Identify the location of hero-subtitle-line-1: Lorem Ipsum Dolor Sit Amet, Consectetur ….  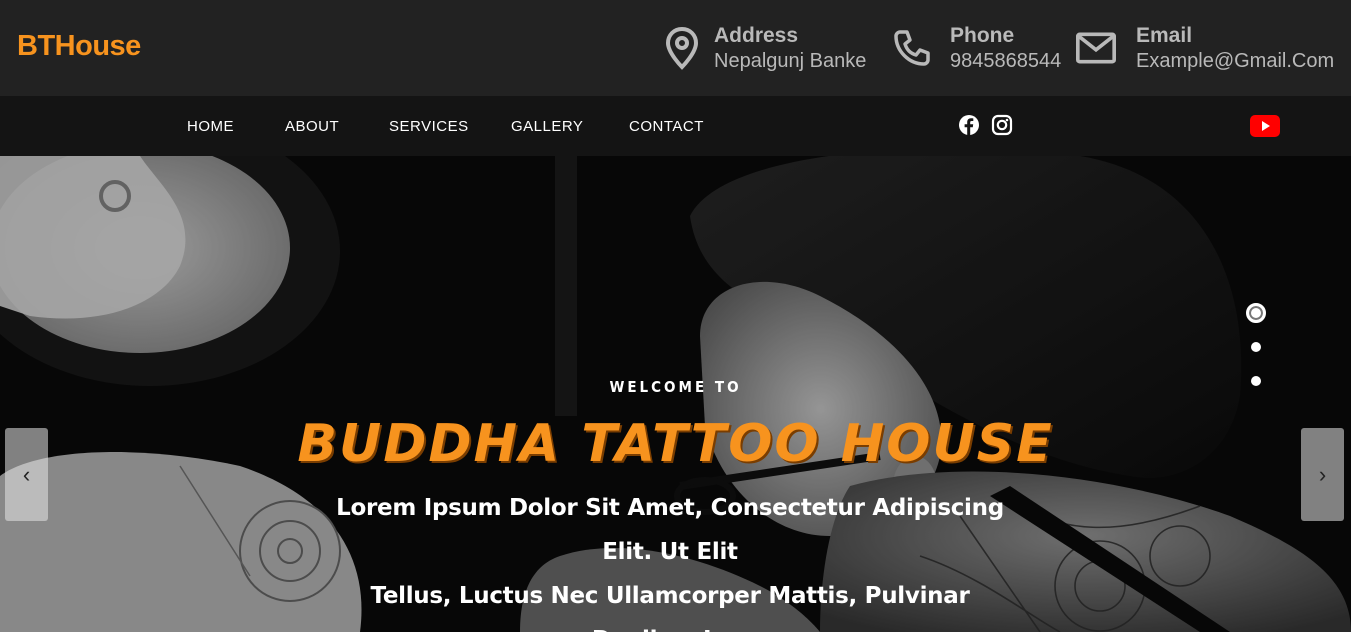
(670, 530).